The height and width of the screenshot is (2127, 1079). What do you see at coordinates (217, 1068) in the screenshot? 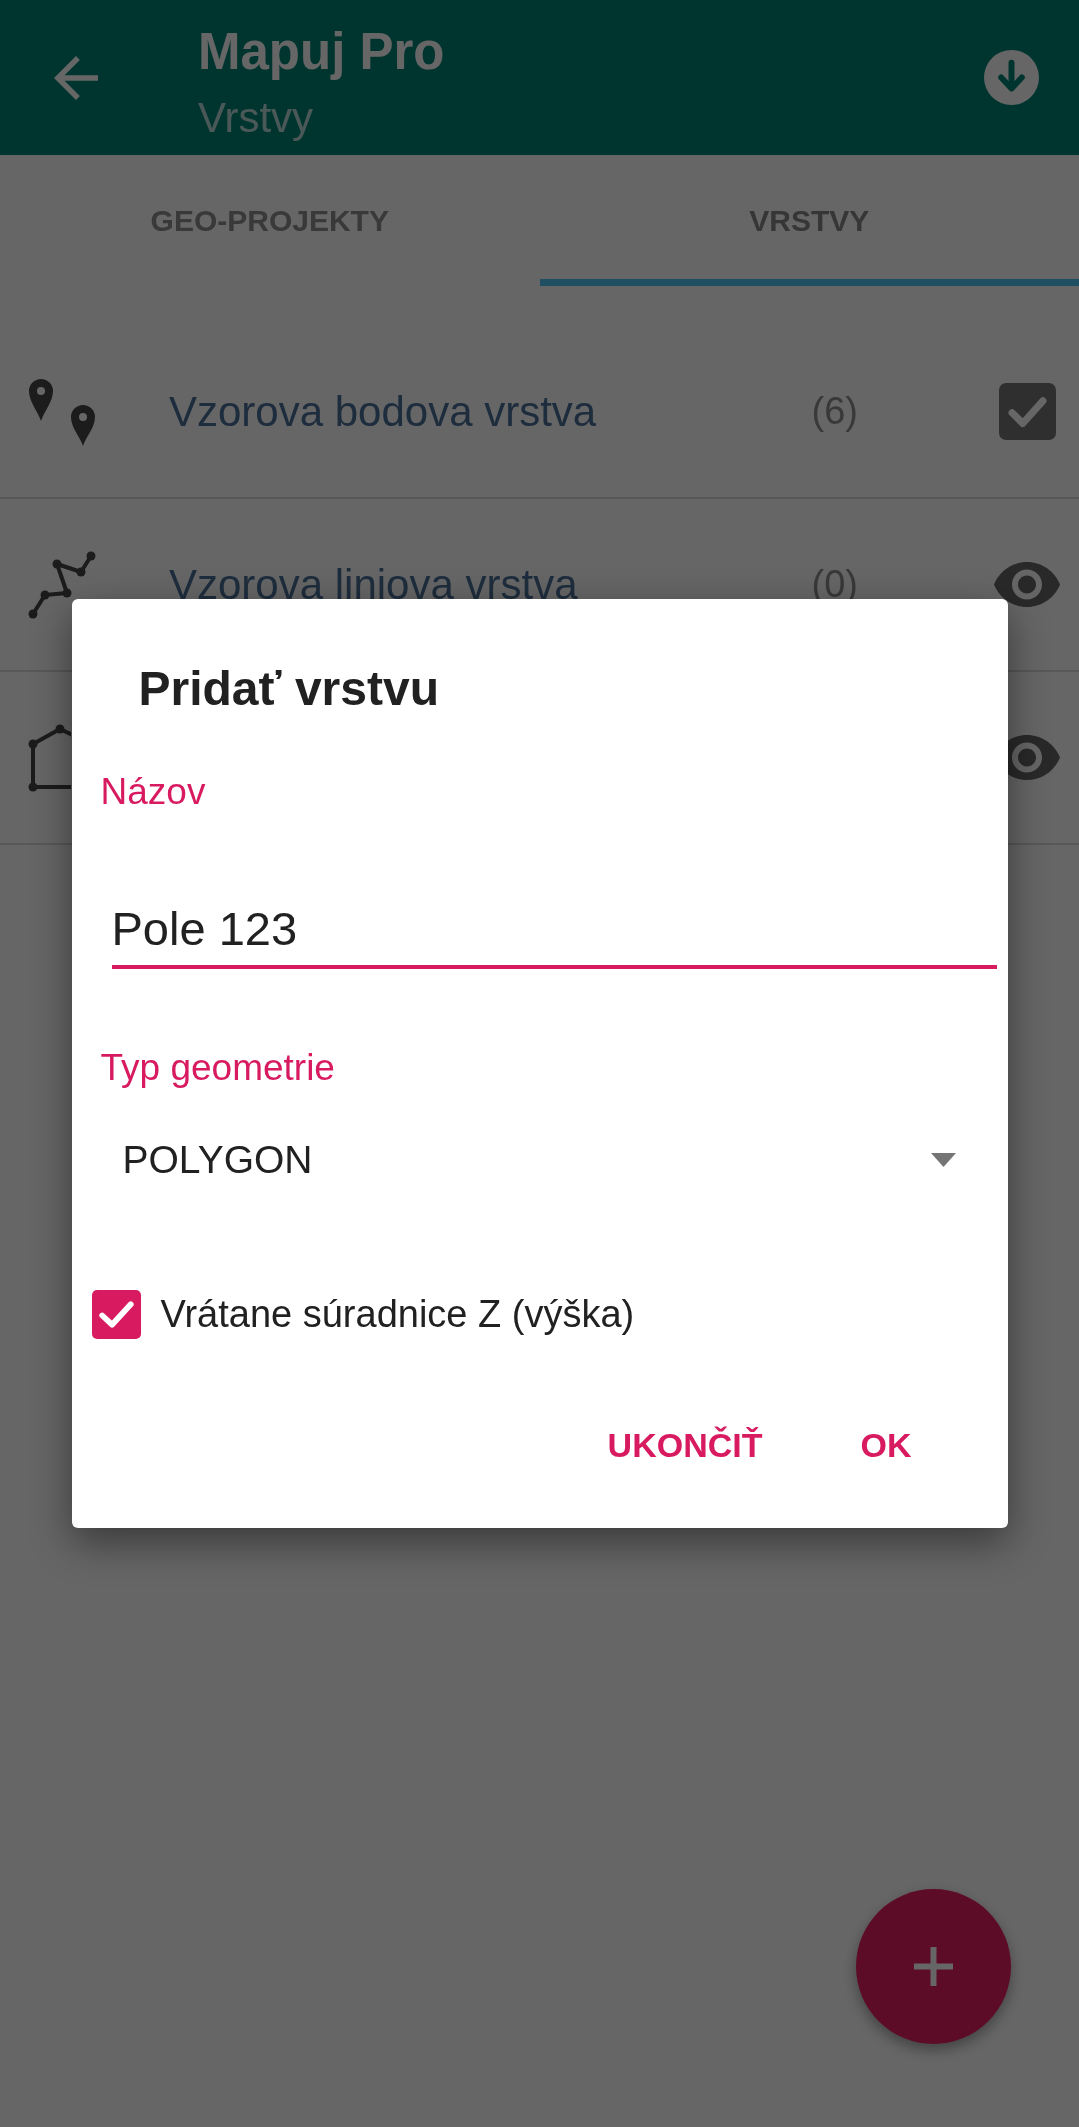
I see `field-label: Typ geometrie` at bounding box center [217, 1068].